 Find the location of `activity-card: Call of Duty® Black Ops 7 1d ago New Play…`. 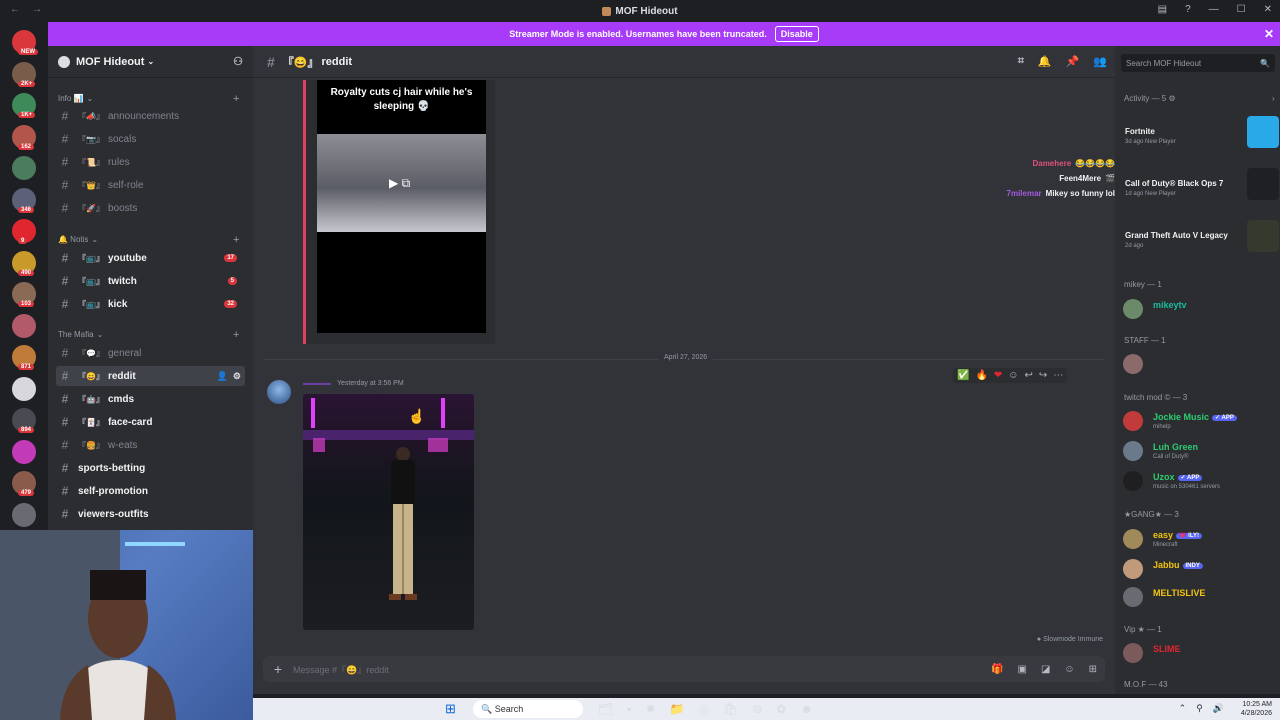

activity-card: Call of Duty® Black Ops 7 1d ago New Play… is located at coordinates (1200, 187).